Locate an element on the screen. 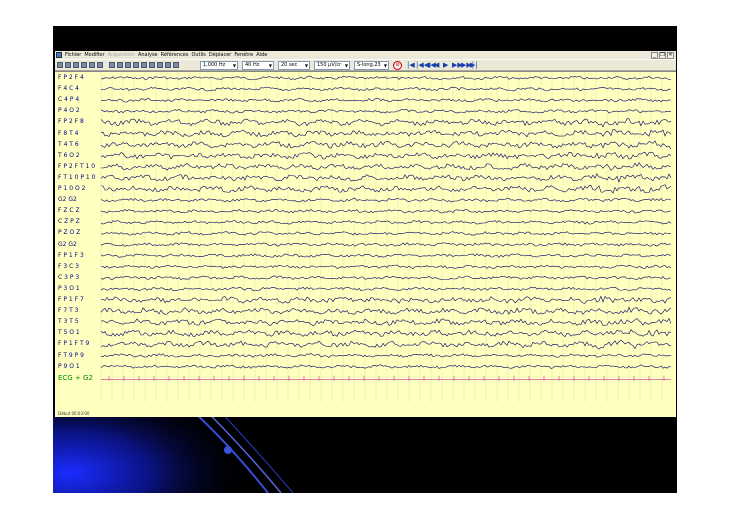 Image resolution: width=731 pixels, height=517 pixels. channel-label: C 3 P 3 is located at coordinates (69, 277).